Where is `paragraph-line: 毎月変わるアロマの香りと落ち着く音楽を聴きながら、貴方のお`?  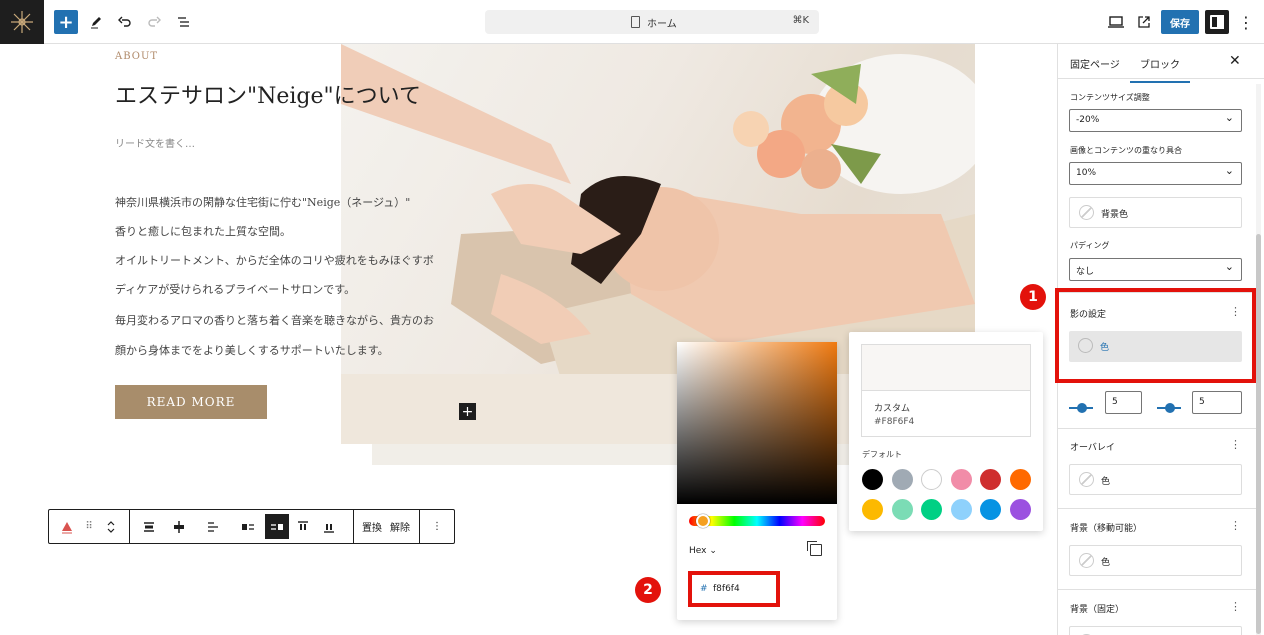
paragraph-line: 毎月変わるアロマの香りと落ち着く音楽を聴きながら、貴方のお is located at coordinates (274, 320).